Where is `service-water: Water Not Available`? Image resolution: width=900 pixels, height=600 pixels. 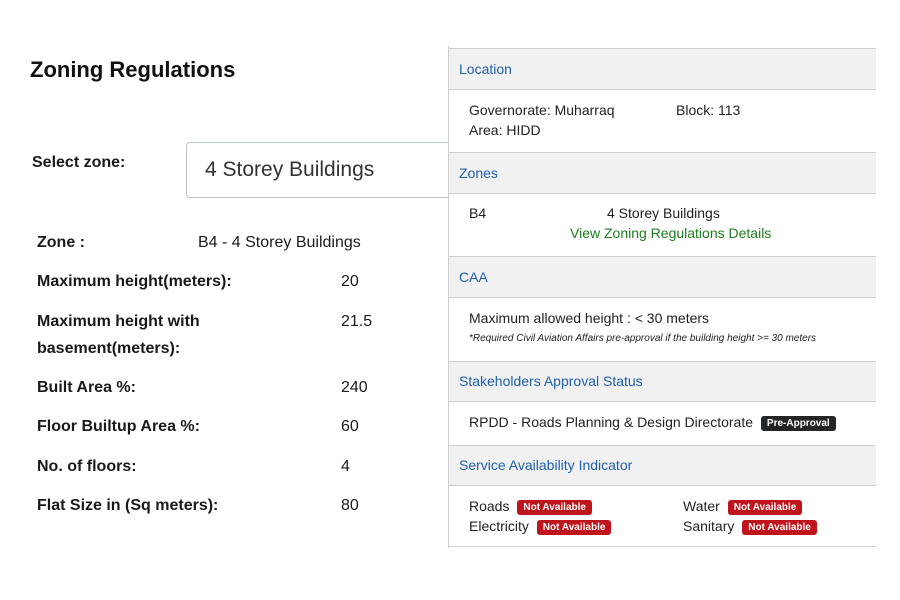
service-water: Water Not Available is located at coordinates (743, 506).